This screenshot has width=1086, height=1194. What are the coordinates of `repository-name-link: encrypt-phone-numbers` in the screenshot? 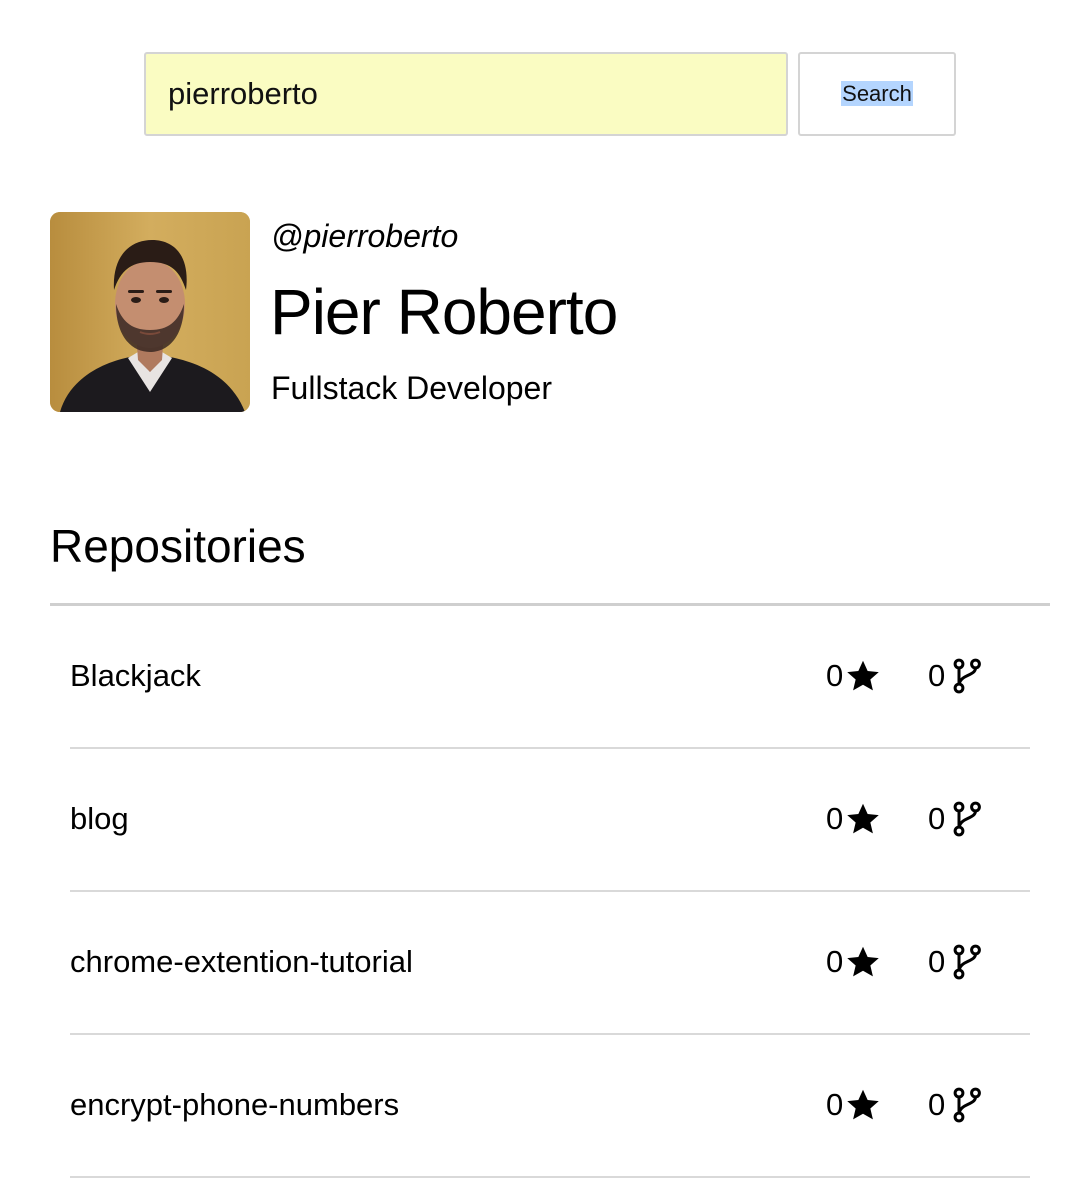 It's located at (234, 1105).